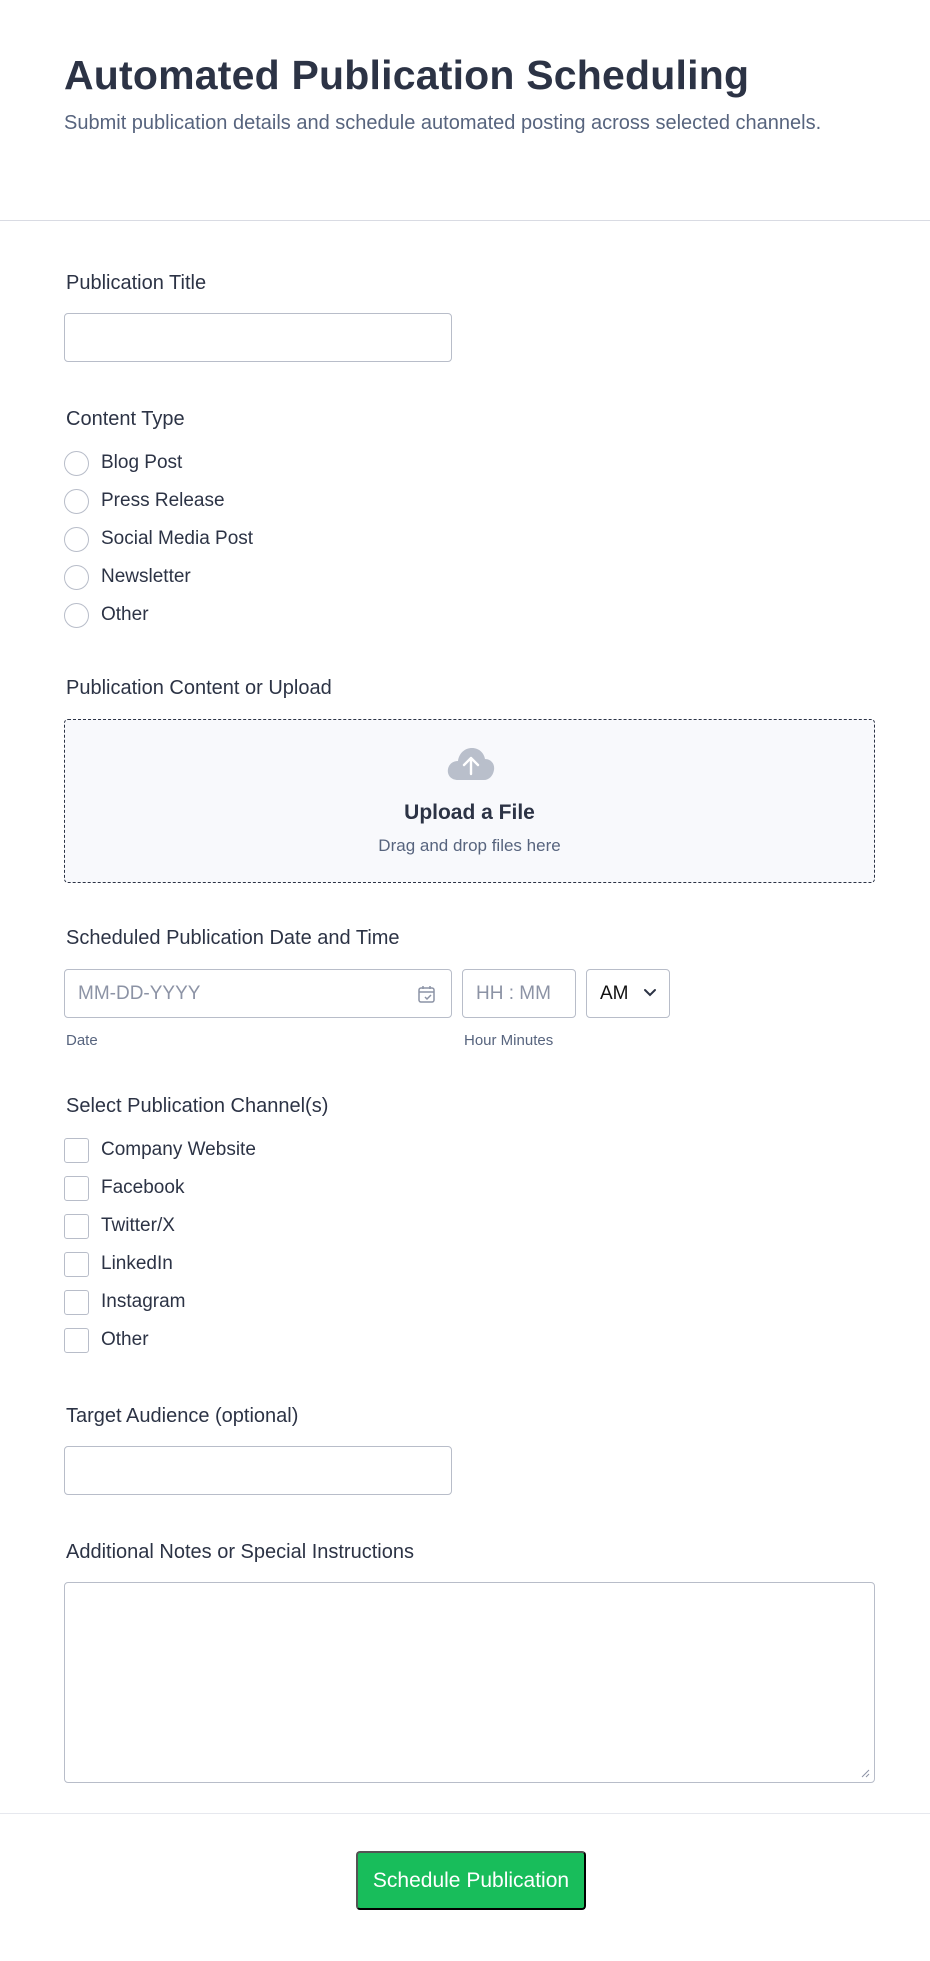  Describe the element at coordinates (137, 1263) in the screenshot. I see `checkbox-label: LinkedIn` at that location.